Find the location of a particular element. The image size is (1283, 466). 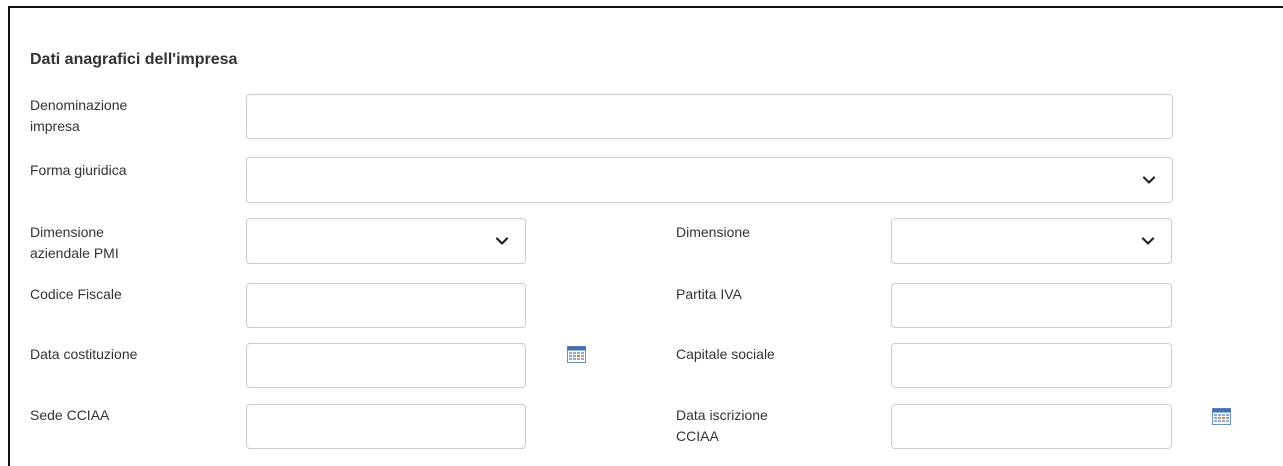

forma-giuridica-select is located at coordinates (709, 180).